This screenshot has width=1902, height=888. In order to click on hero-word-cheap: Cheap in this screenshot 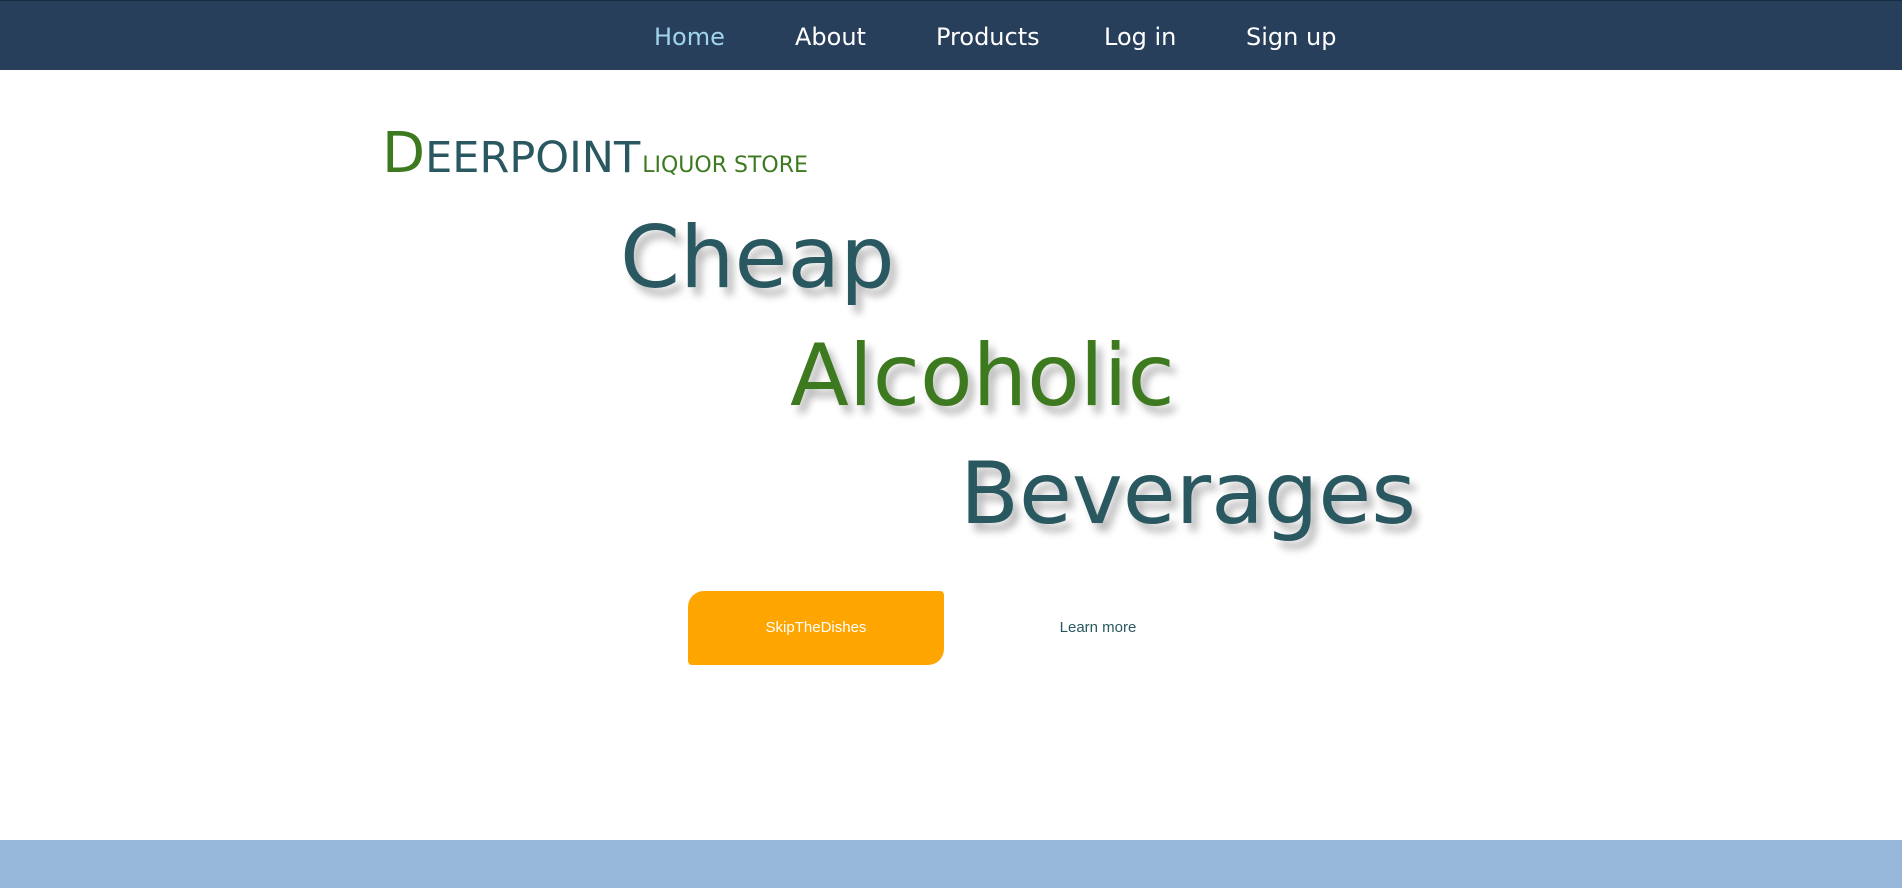, I will do `click(757, 258)`.